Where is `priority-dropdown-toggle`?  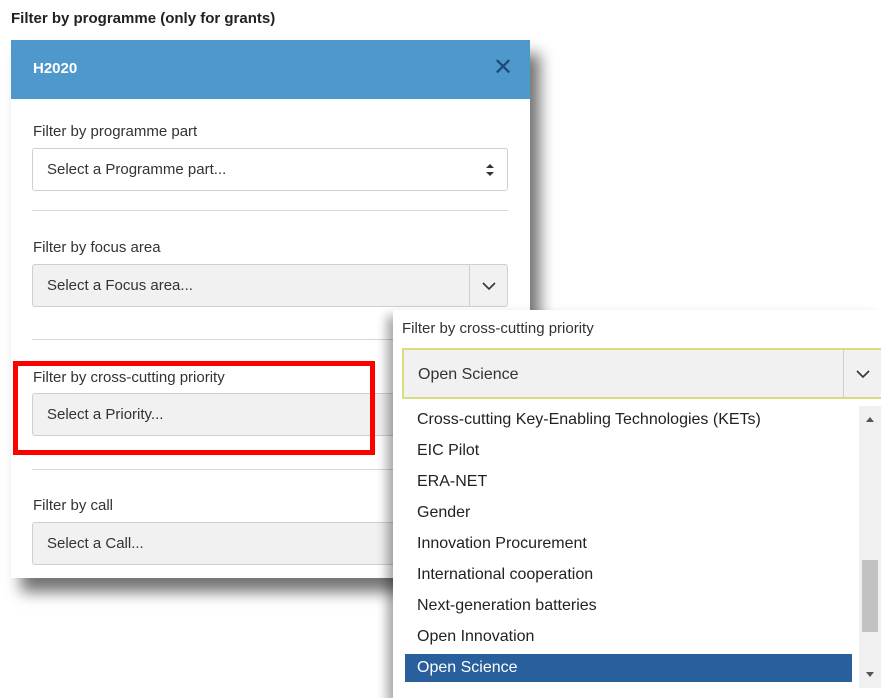
priority-dropdown-toggle is located at coordinates (862, 373).